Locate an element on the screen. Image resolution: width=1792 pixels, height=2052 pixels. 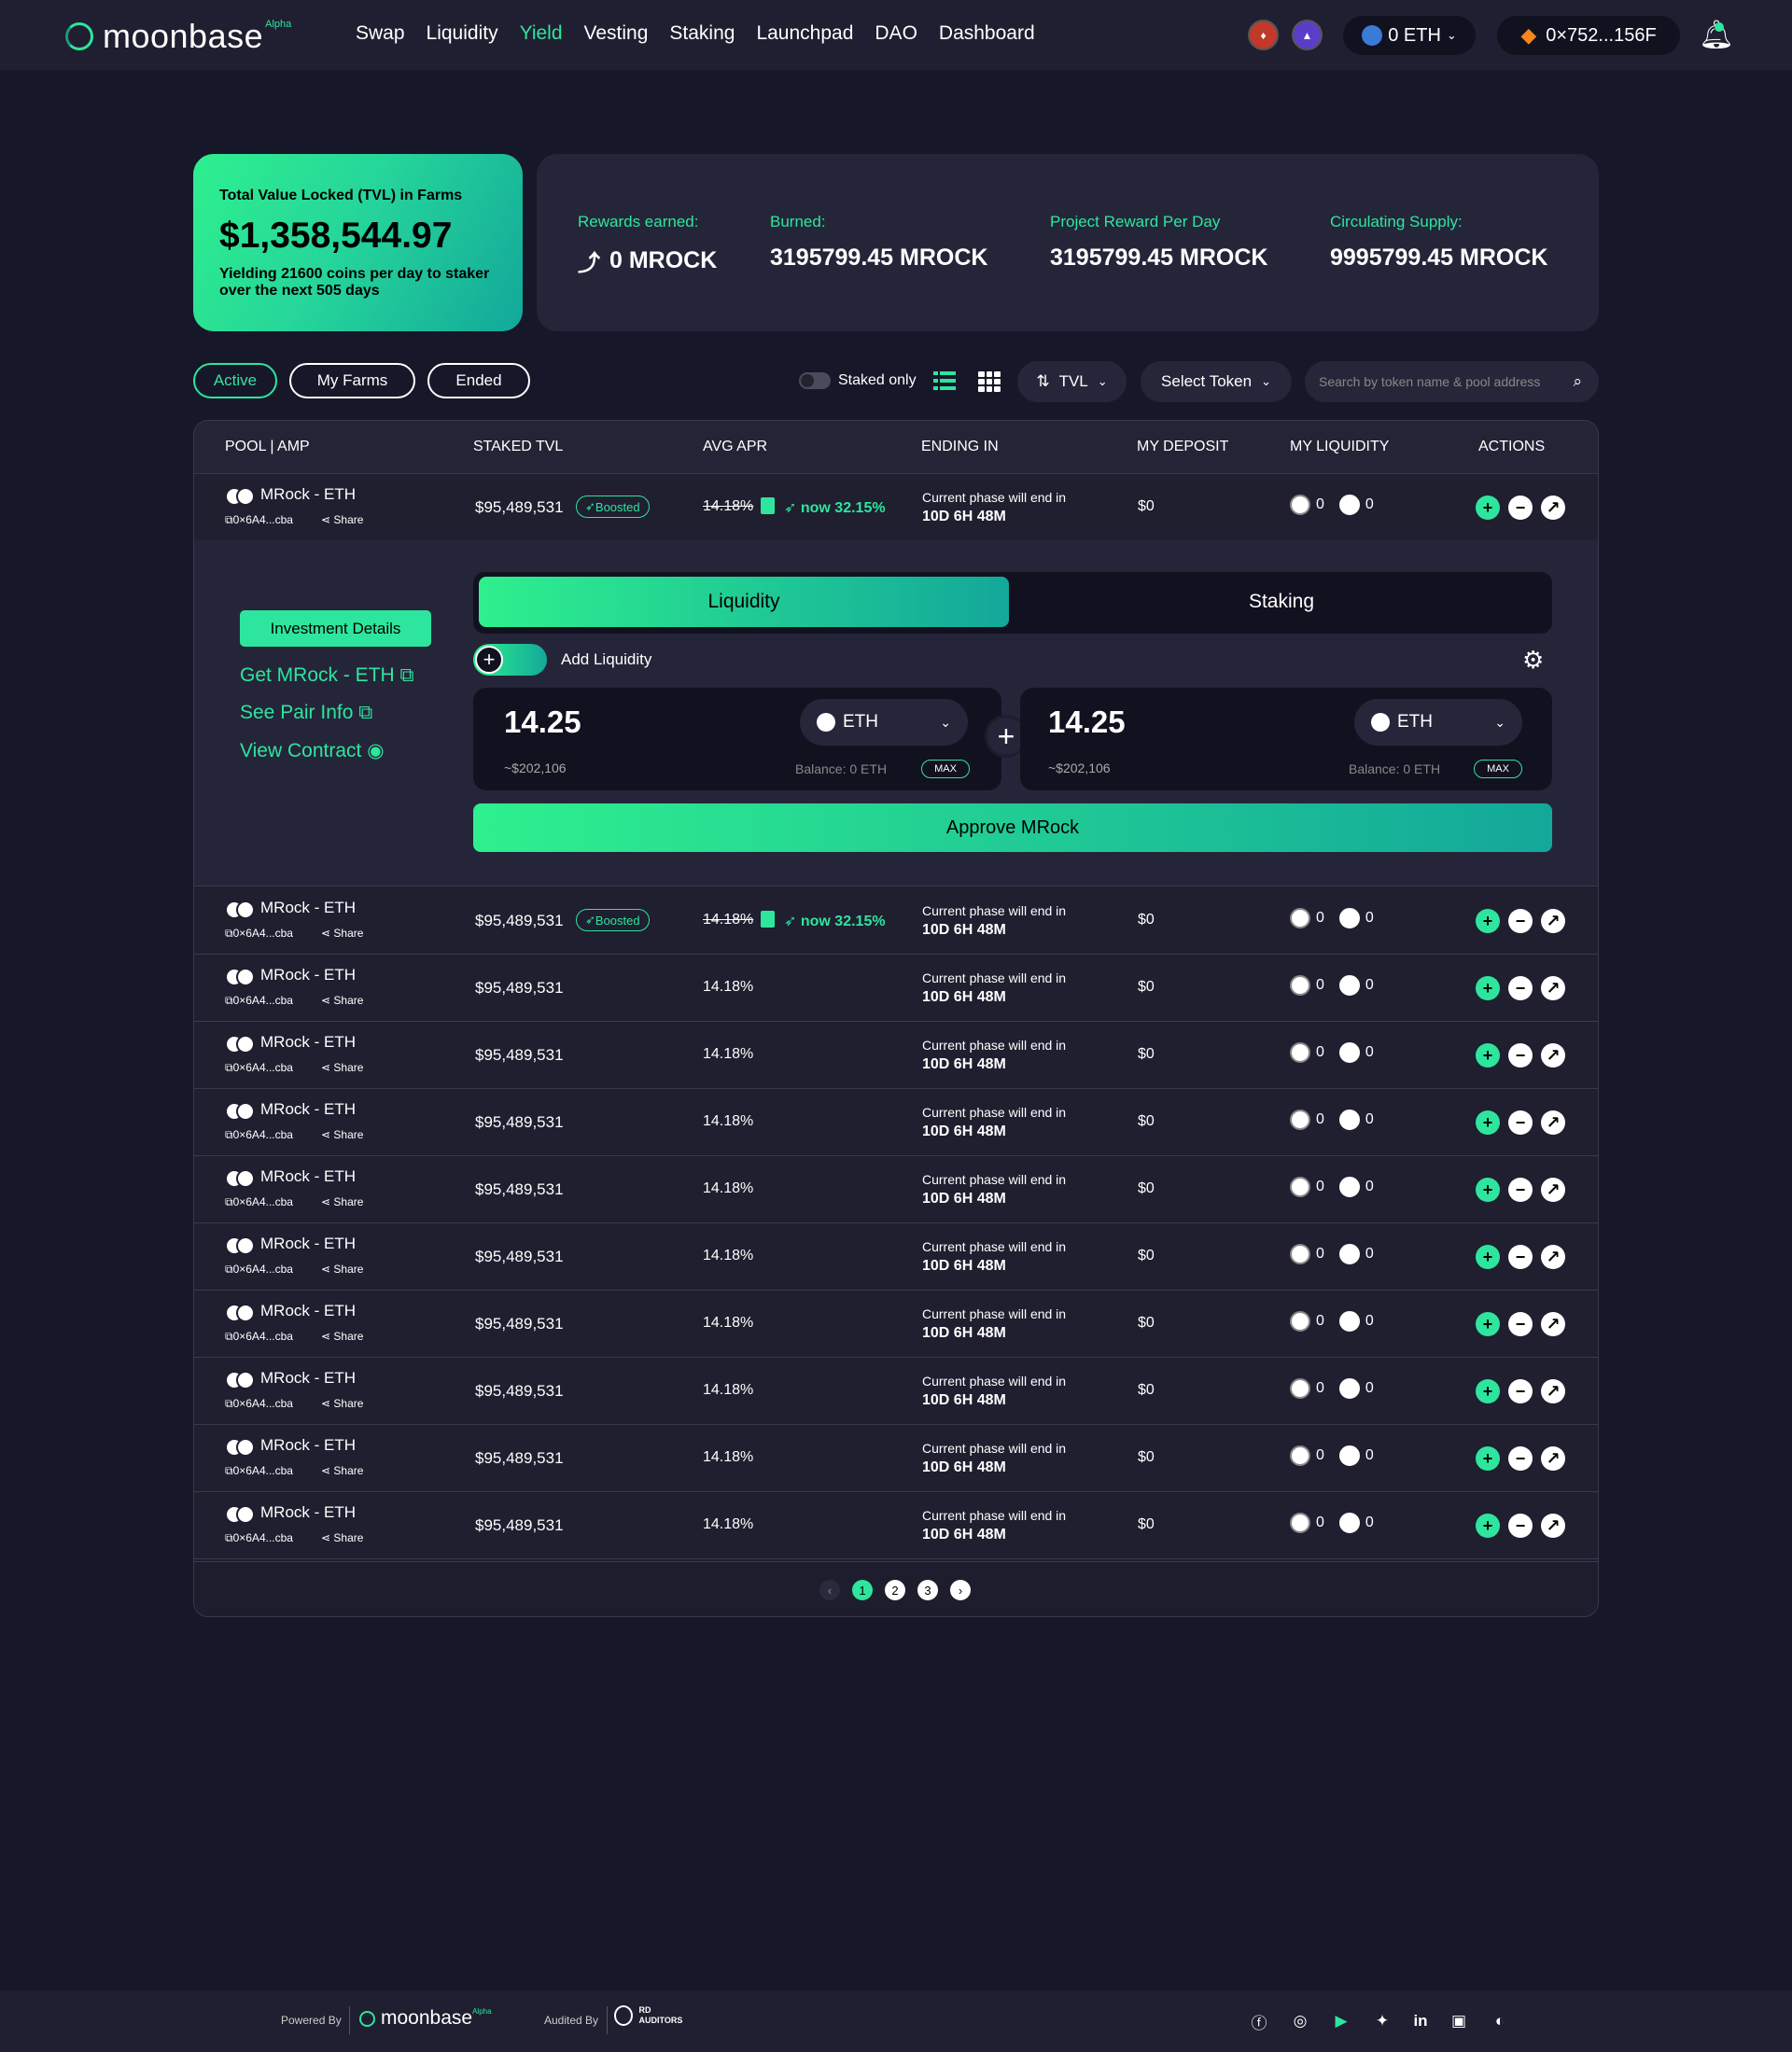
get-token-link: Get MRock - ETH ⧉ is located at coordinates (327, 675).